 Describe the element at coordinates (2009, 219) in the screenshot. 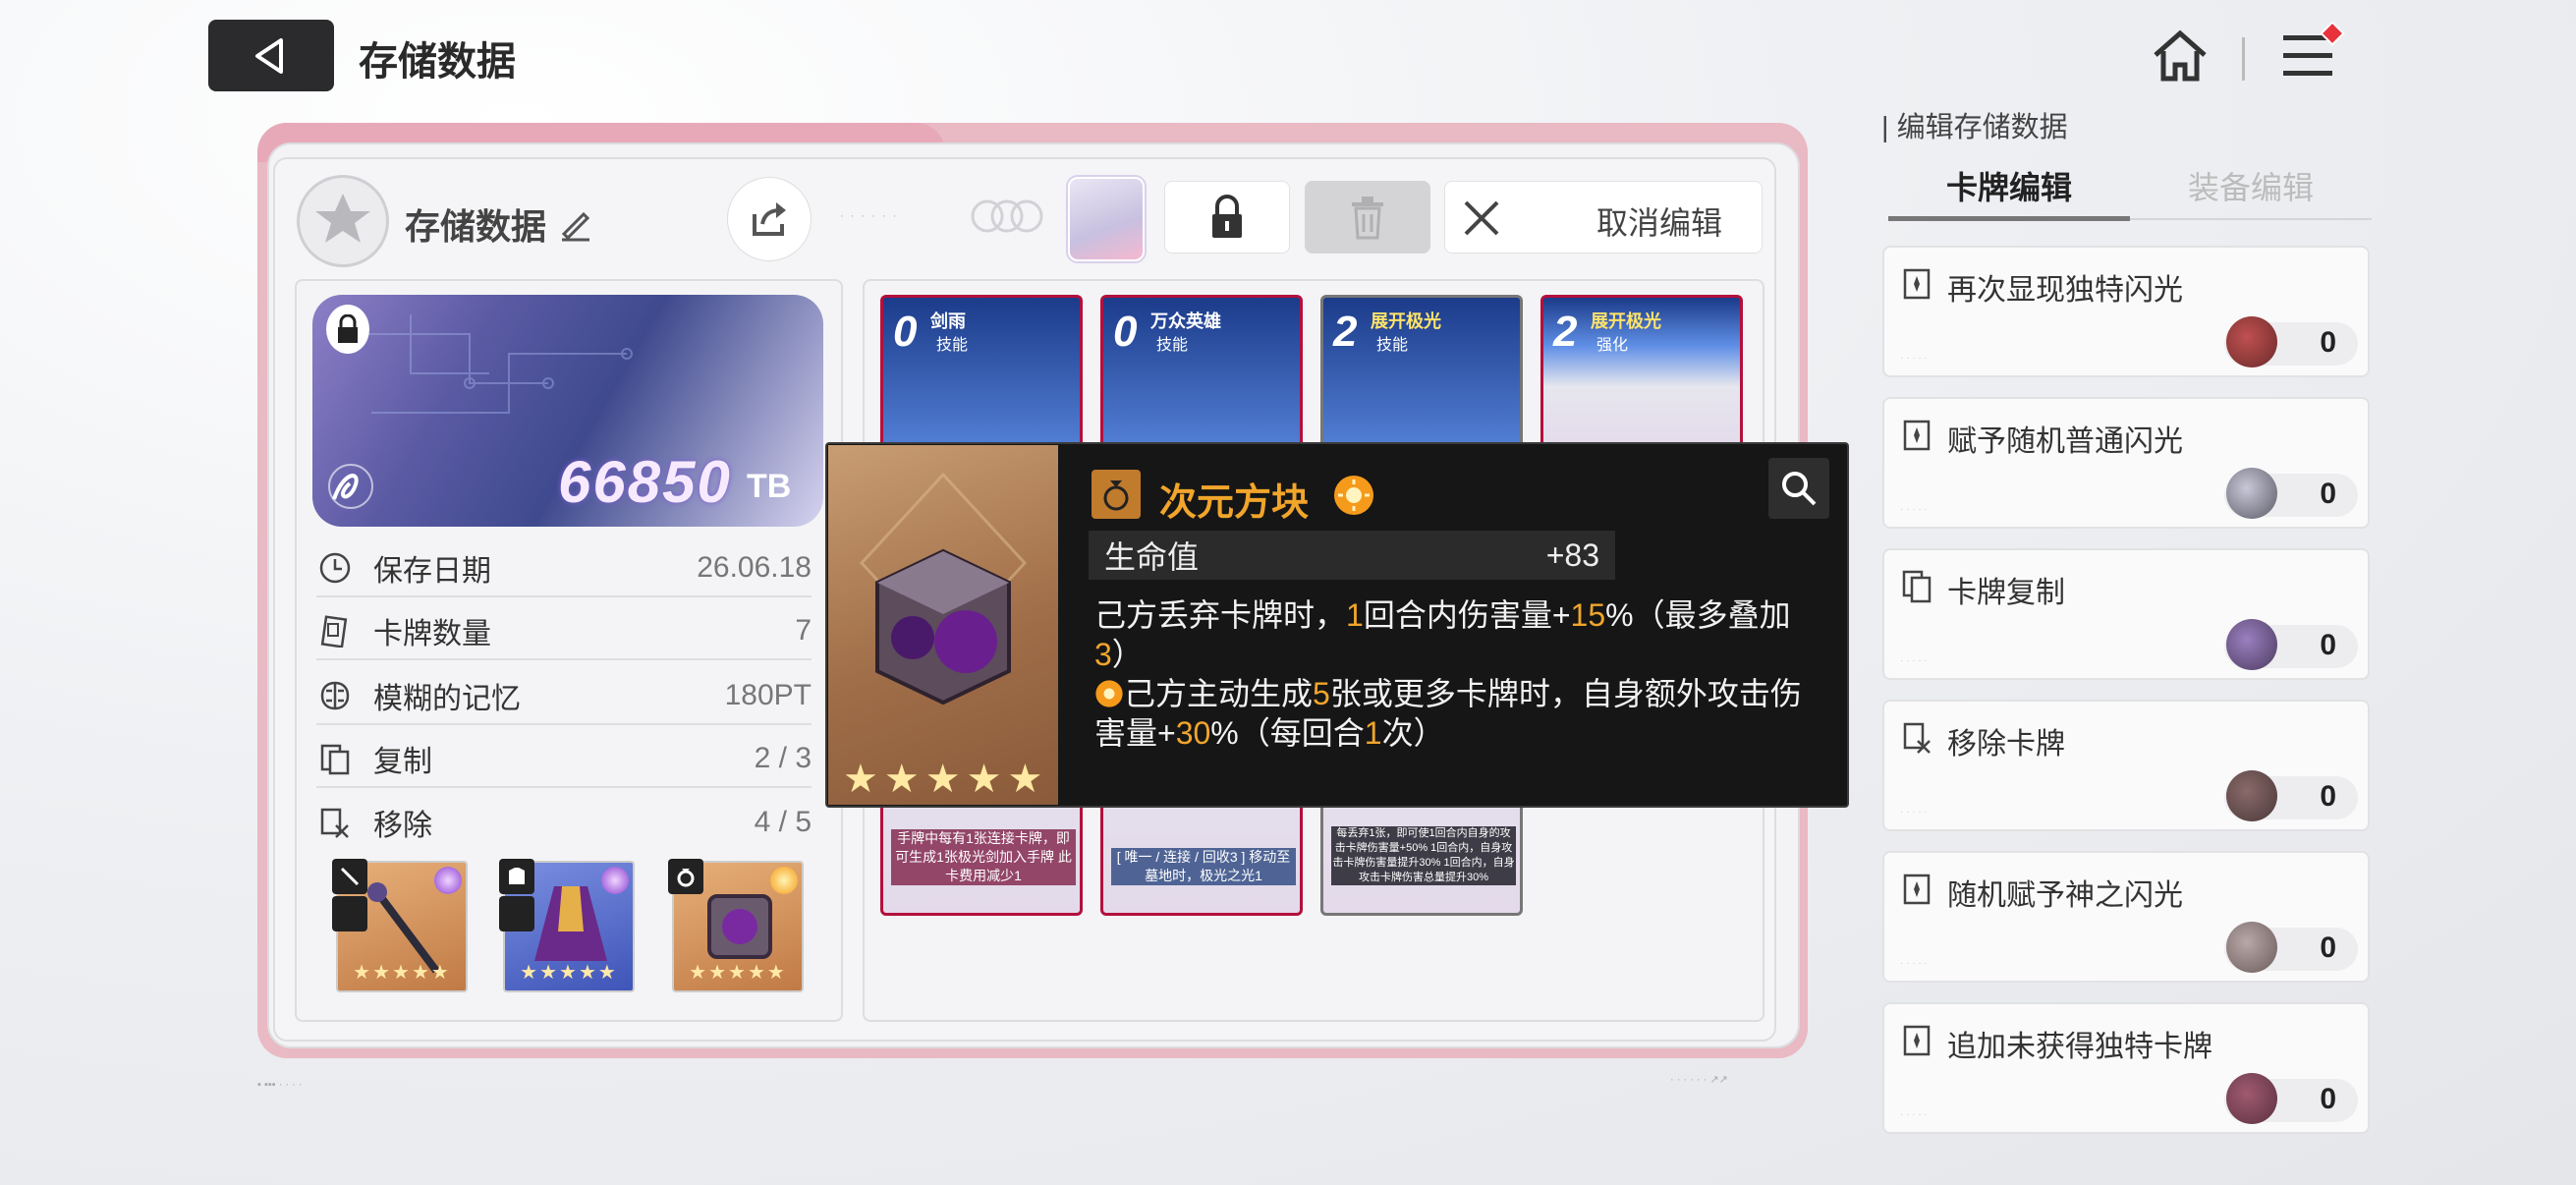

I see `active-tab-underline` at that location.